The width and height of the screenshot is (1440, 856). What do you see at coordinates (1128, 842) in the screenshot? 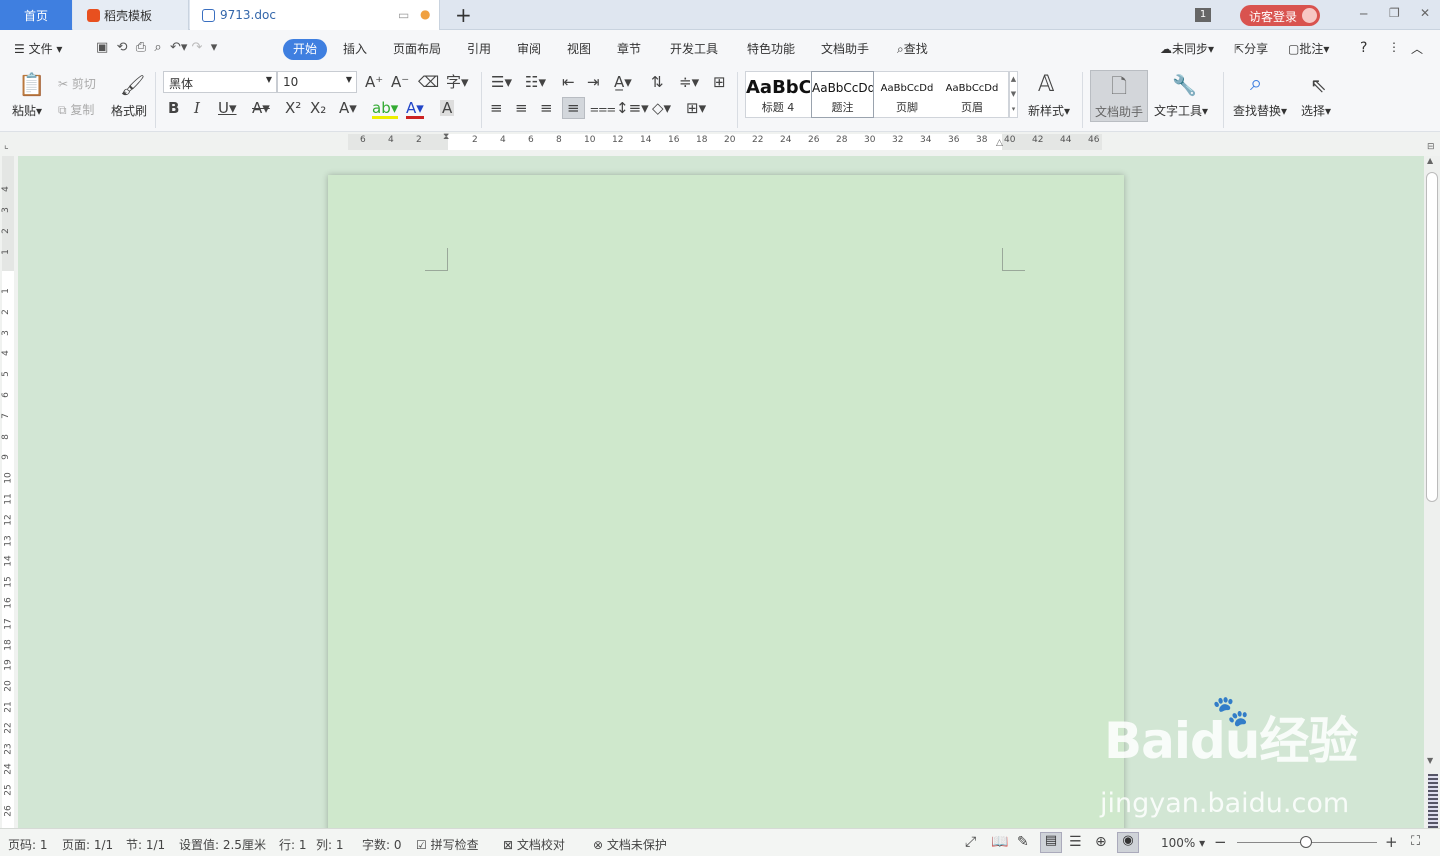
I see `eye-protection-icon: ◉` at bounding box center [1128, 842].